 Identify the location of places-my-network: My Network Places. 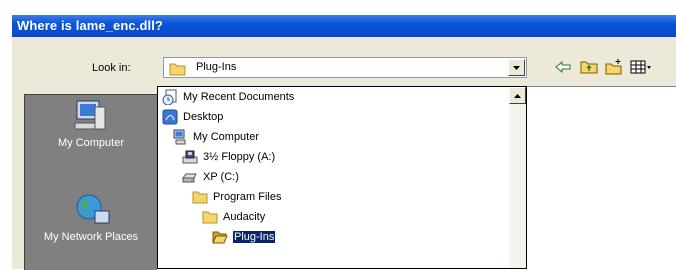
(91, 218).